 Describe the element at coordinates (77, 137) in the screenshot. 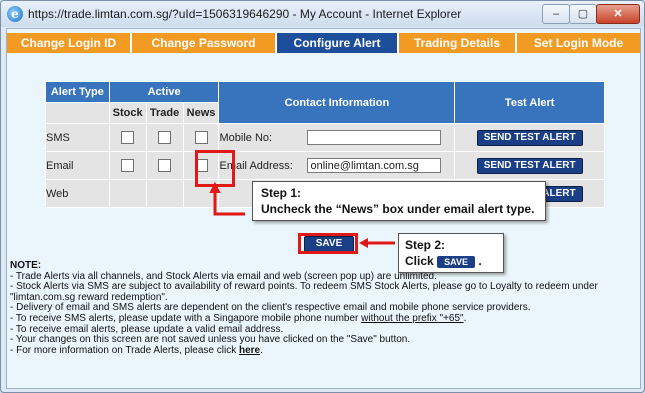

I see `alert-type-sms: SMS` at that location.